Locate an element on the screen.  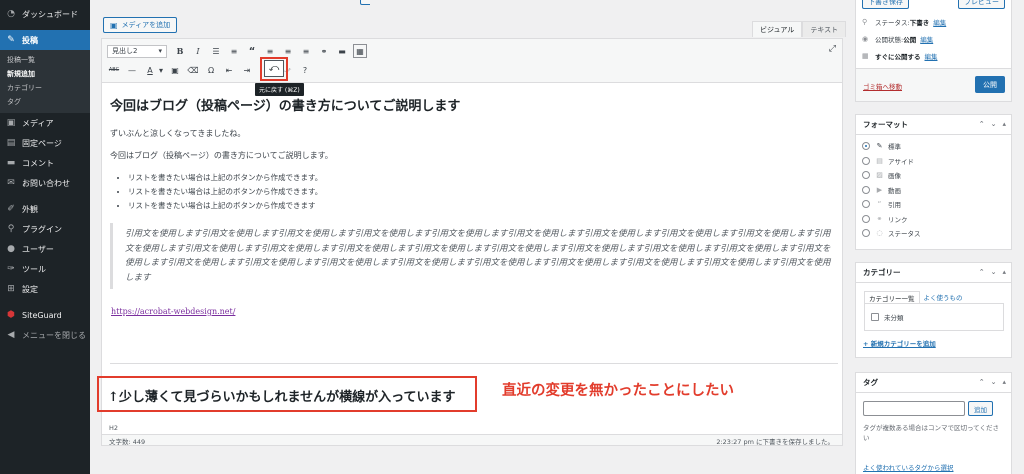
numbered-list-button: ≡ is located at coordinates (234, 51).